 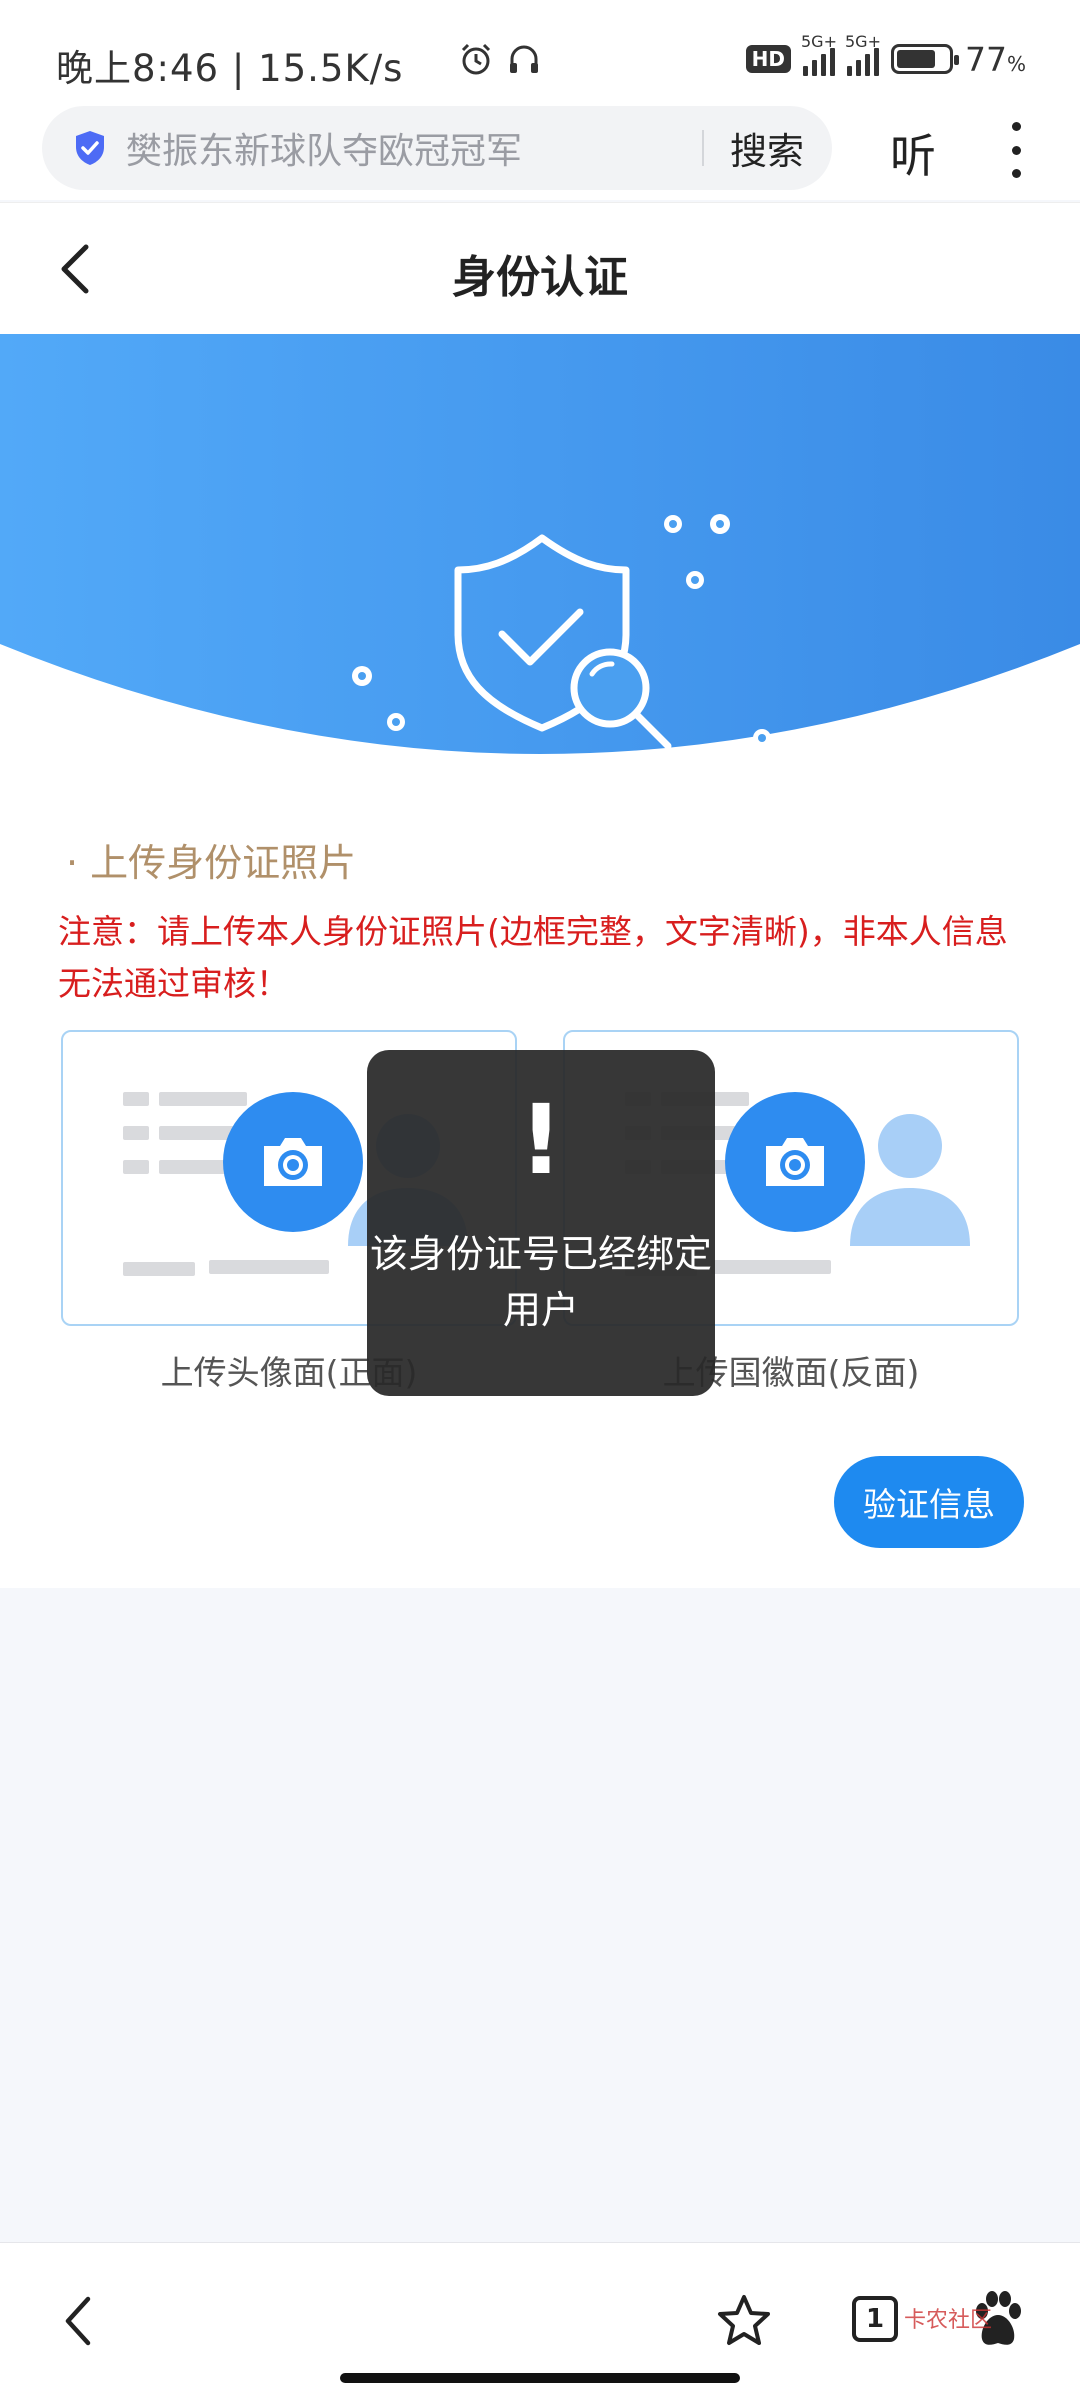 I want to click on back-arrow-icon, so click(x=78, y=2321).